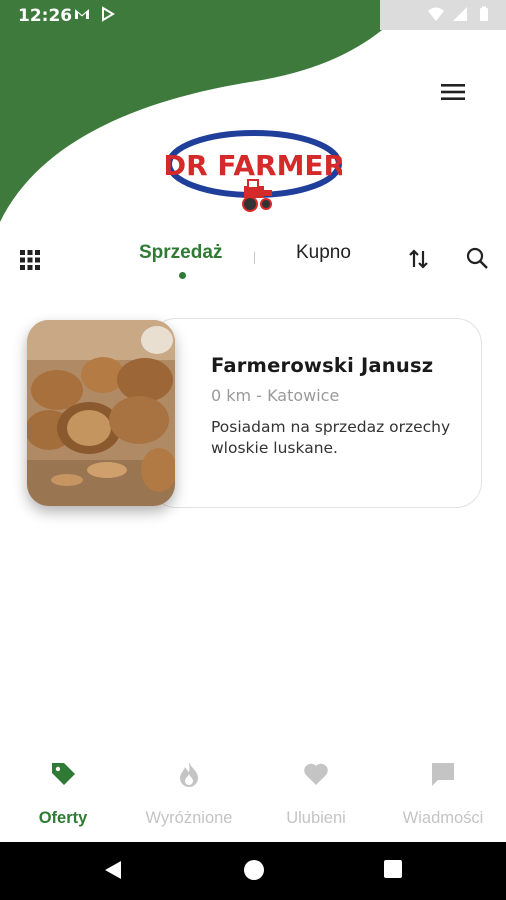 Image resolution: width=506 pixels, height=900 pixels. I want to click on tag-icon, so click(63, 774).